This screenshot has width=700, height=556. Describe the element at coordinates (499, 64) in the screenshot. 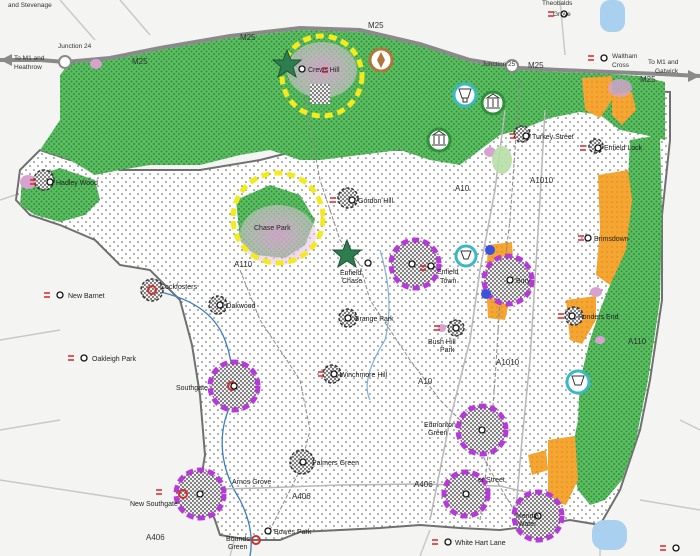

I see `edge-label-junction-25: Junction 25` at that location.